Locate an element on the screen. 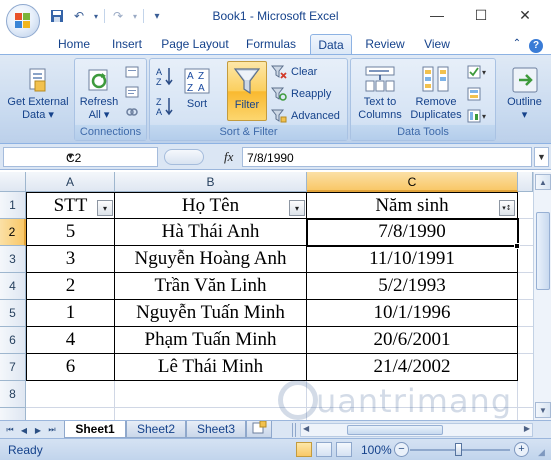 The width and height of the screenshot is (551, 460). table-cell: 5 is located at coordinates (71, 232).